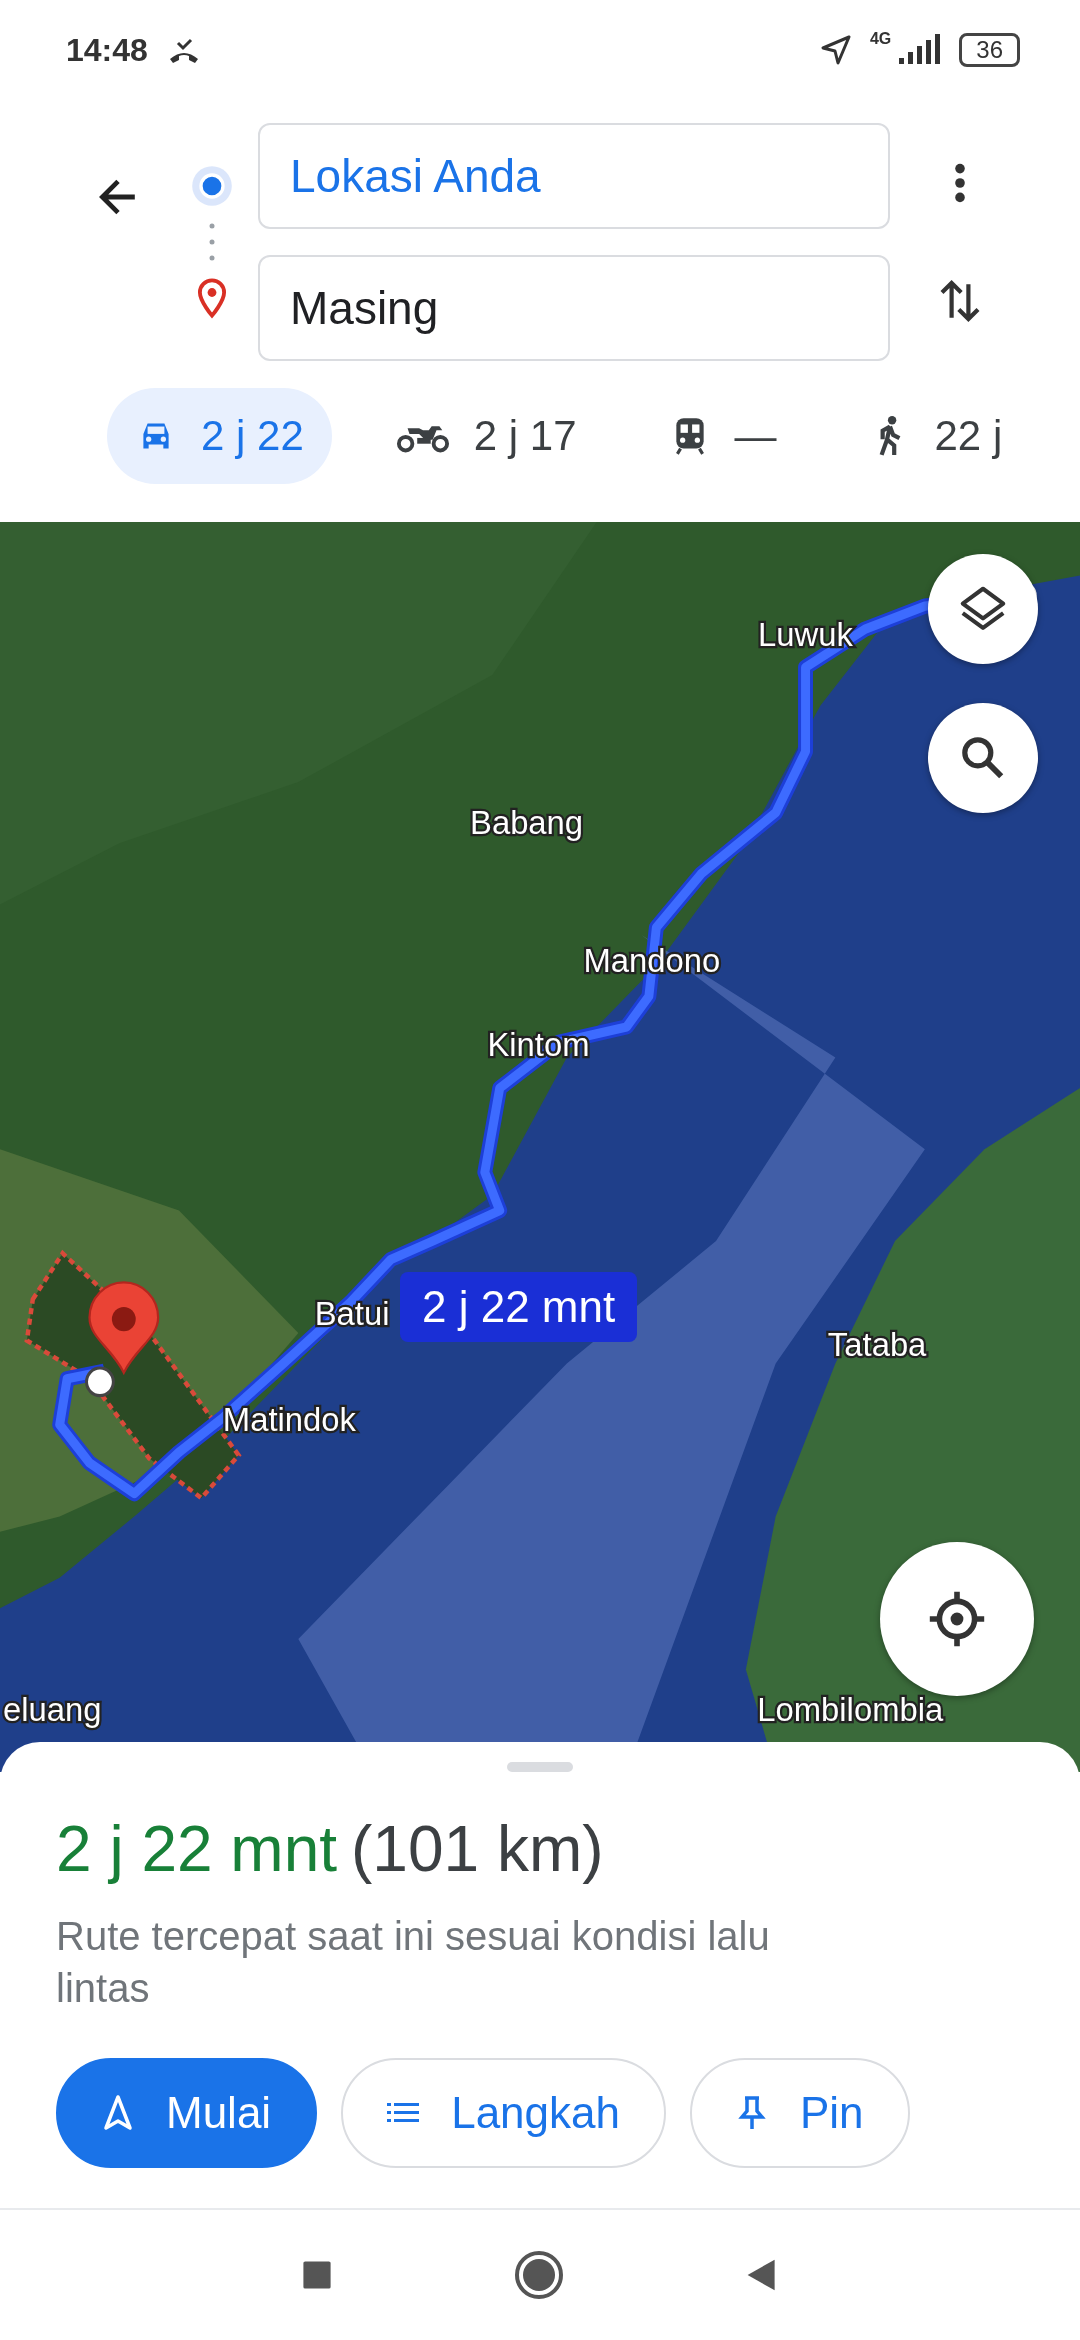 This screenshot has height=2340, width=1080. What do you see at coordinates (124, 1327) in the screenshot?
I see `destination-marker-icon` at bounding box center [124, 1327].